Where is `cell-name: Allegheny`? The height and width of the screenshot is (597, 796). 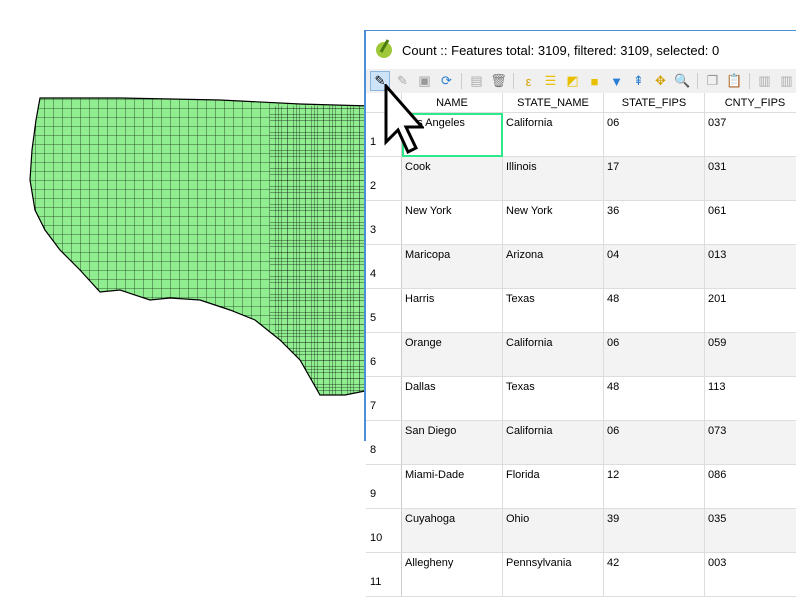
cell-name: Allegheny is located at coordinates (452, 575).